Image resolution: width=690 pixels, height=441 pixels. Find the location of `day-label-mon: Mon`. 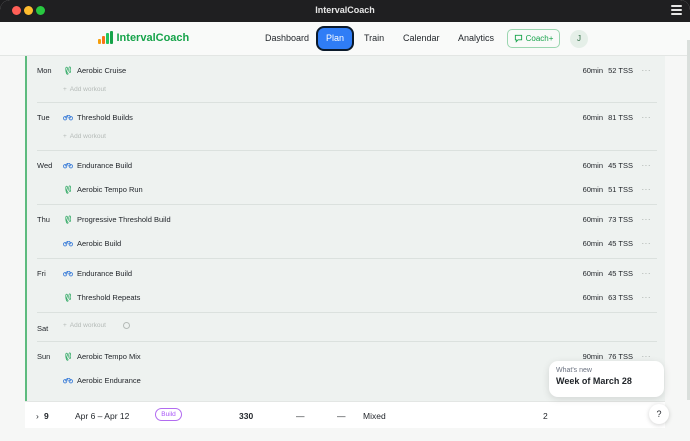

day-label-mon: Mon is located at coordinates (44, 70).